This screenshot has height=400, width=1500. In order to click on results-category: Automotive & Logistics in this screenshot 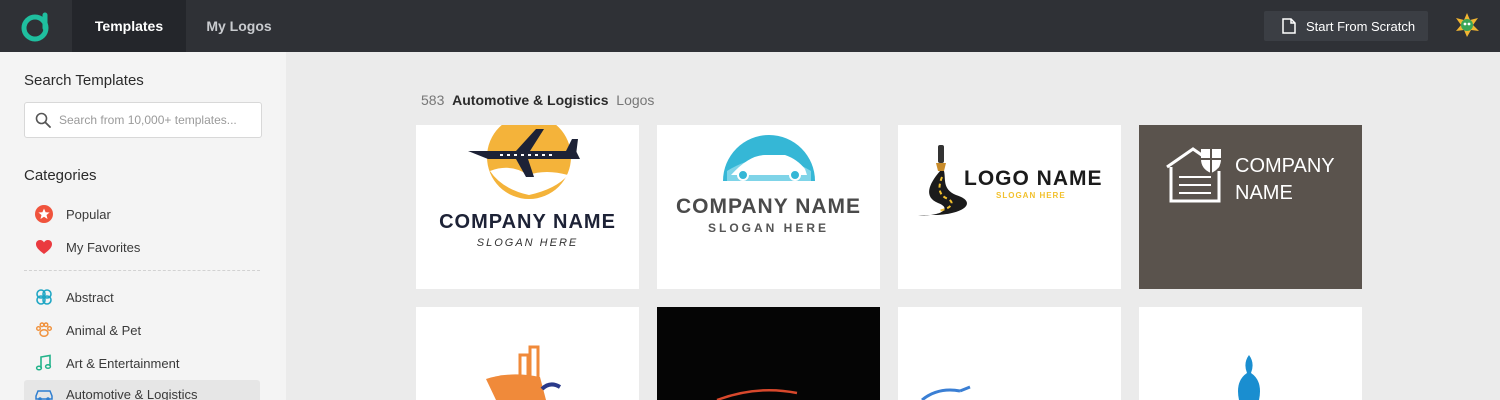, I will do `click(530, 100)`.